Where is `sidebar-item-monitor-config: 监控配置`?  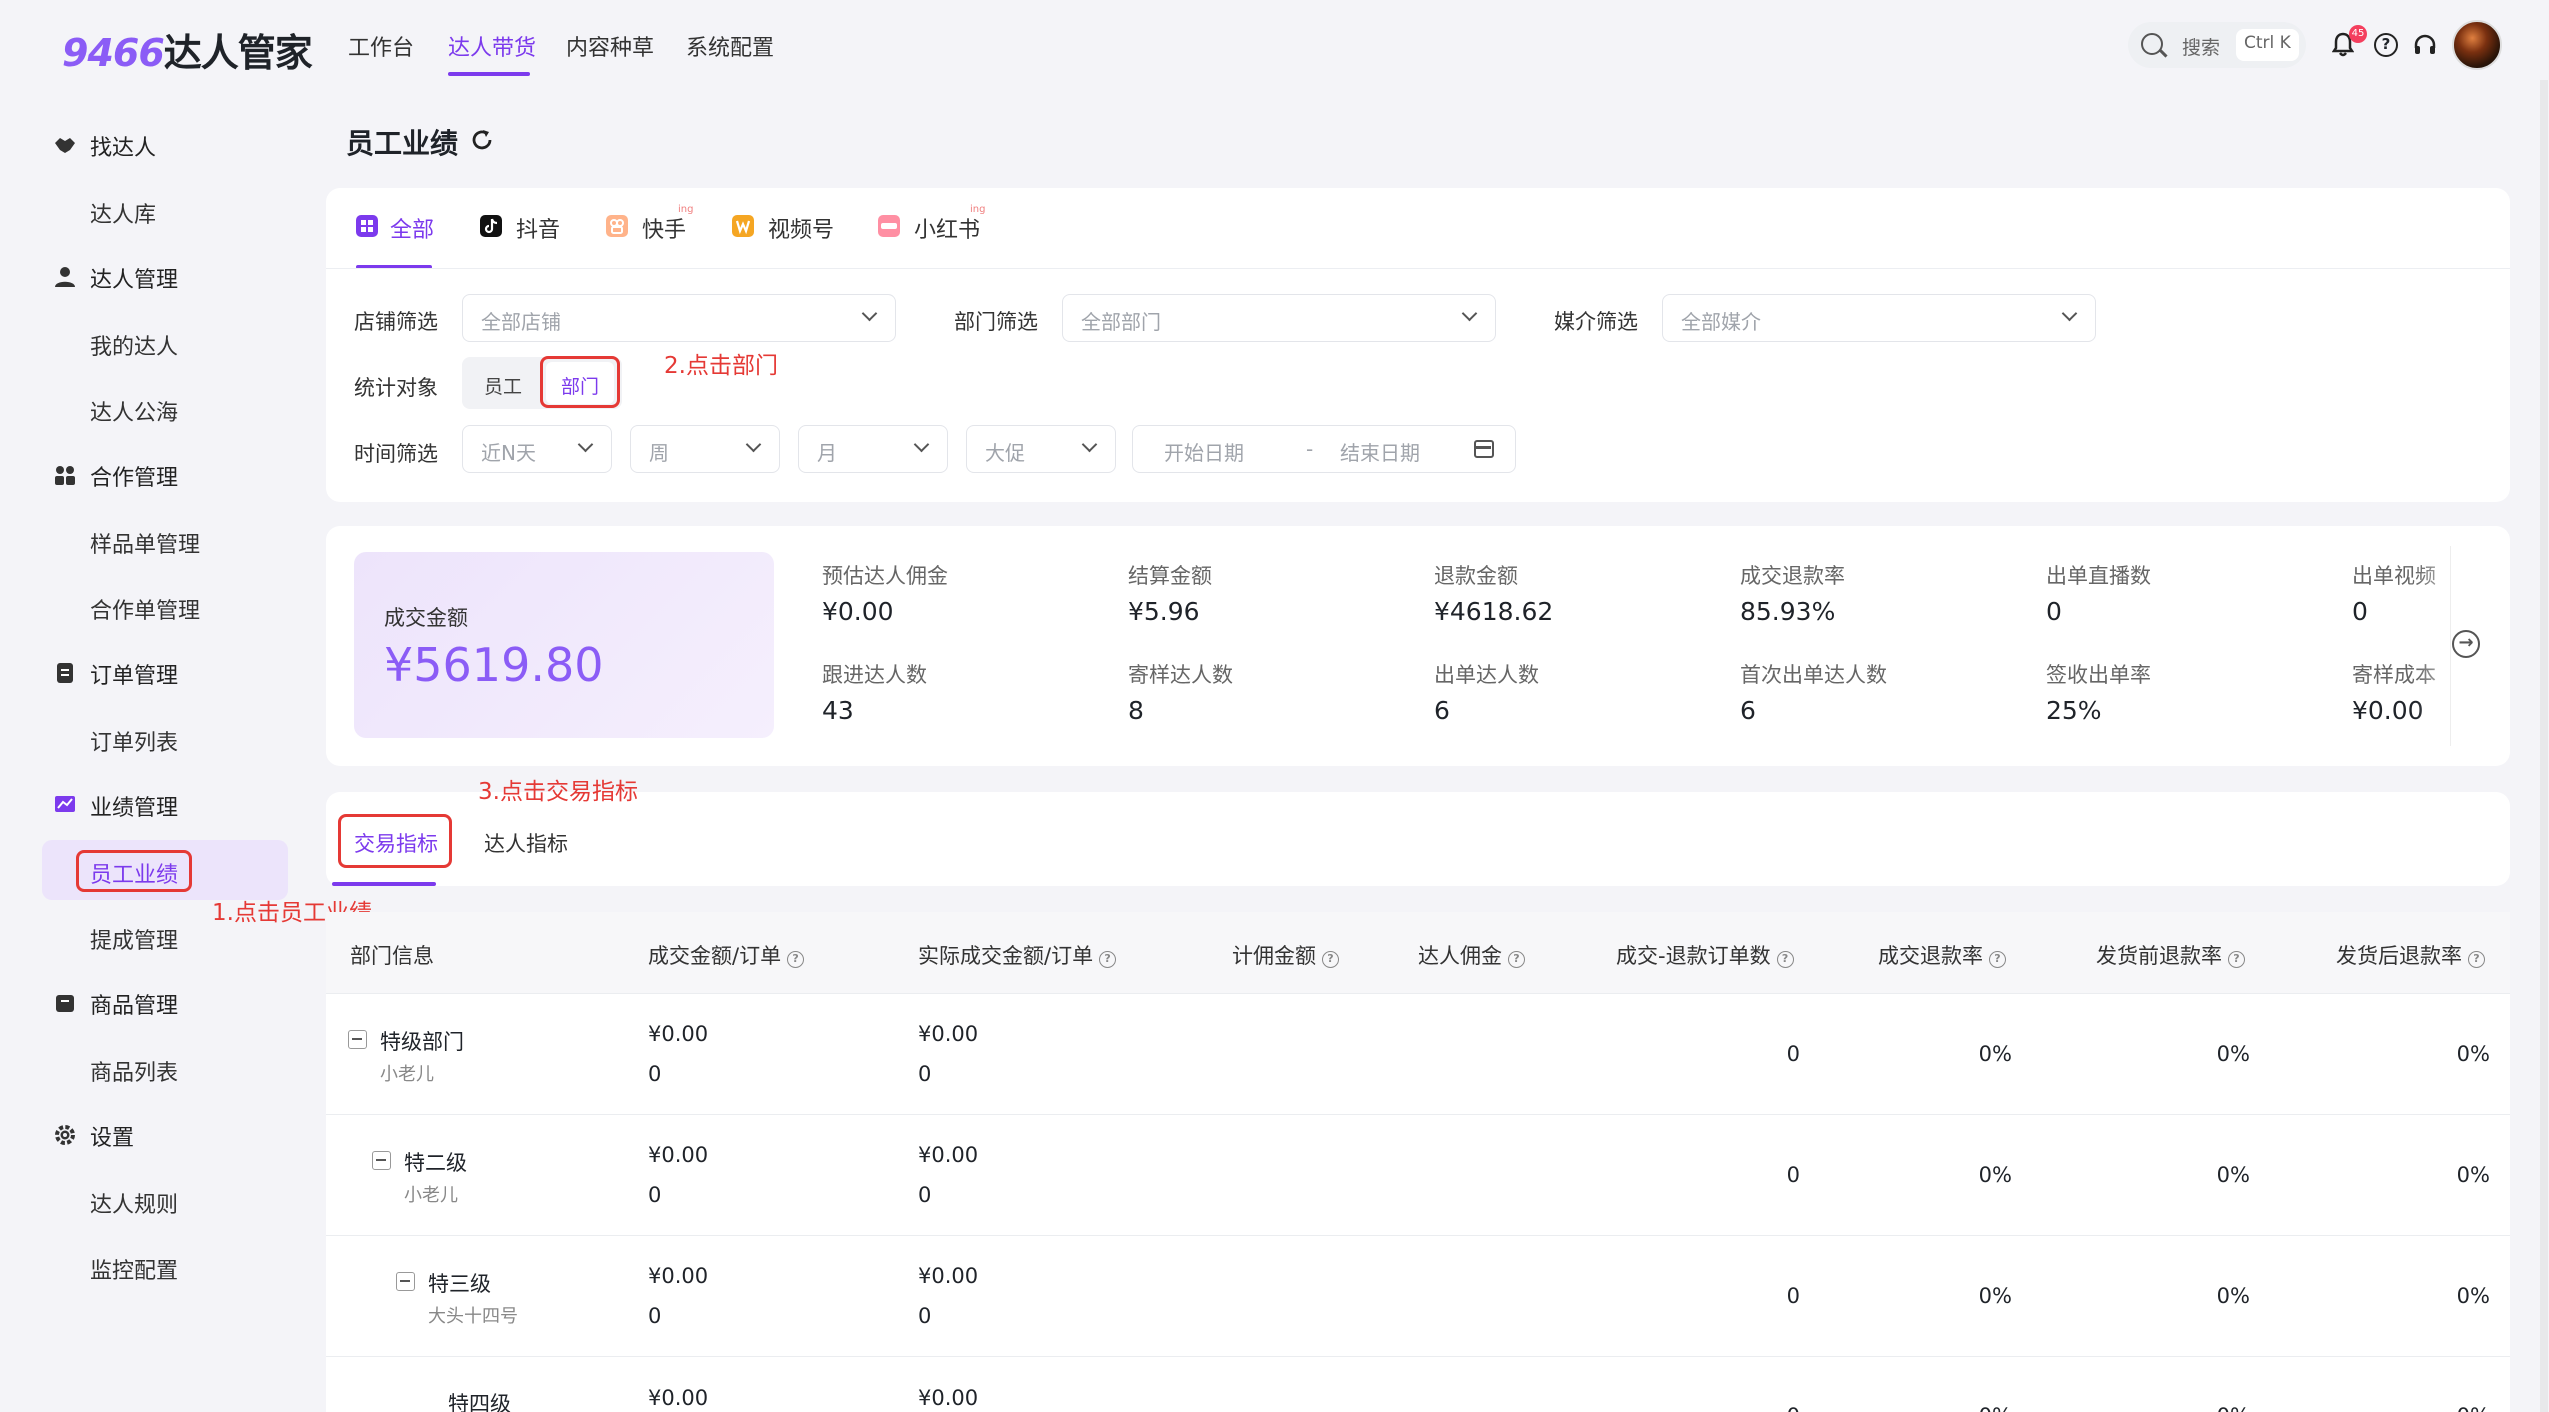 sidebar-item-monitor-config: 监控配置 is located at coordinates (134, 1269).